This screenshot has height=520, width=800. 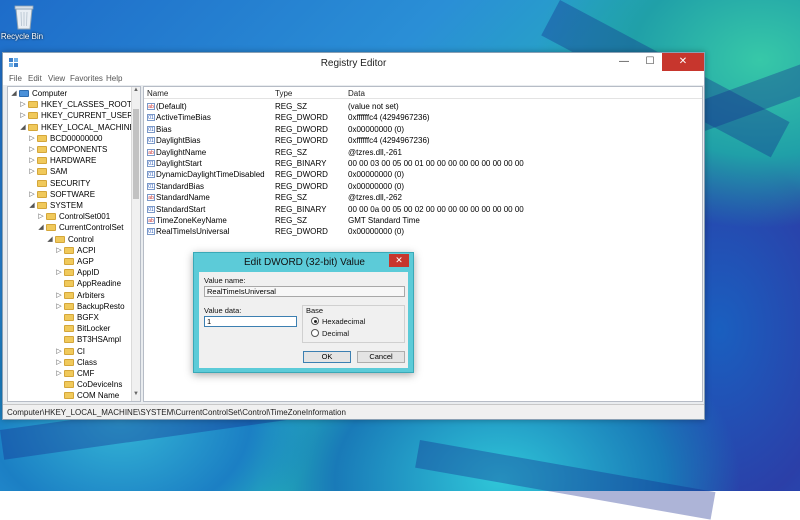 I want to click on tree-item-label: AGP, so click(x=85, y=261).